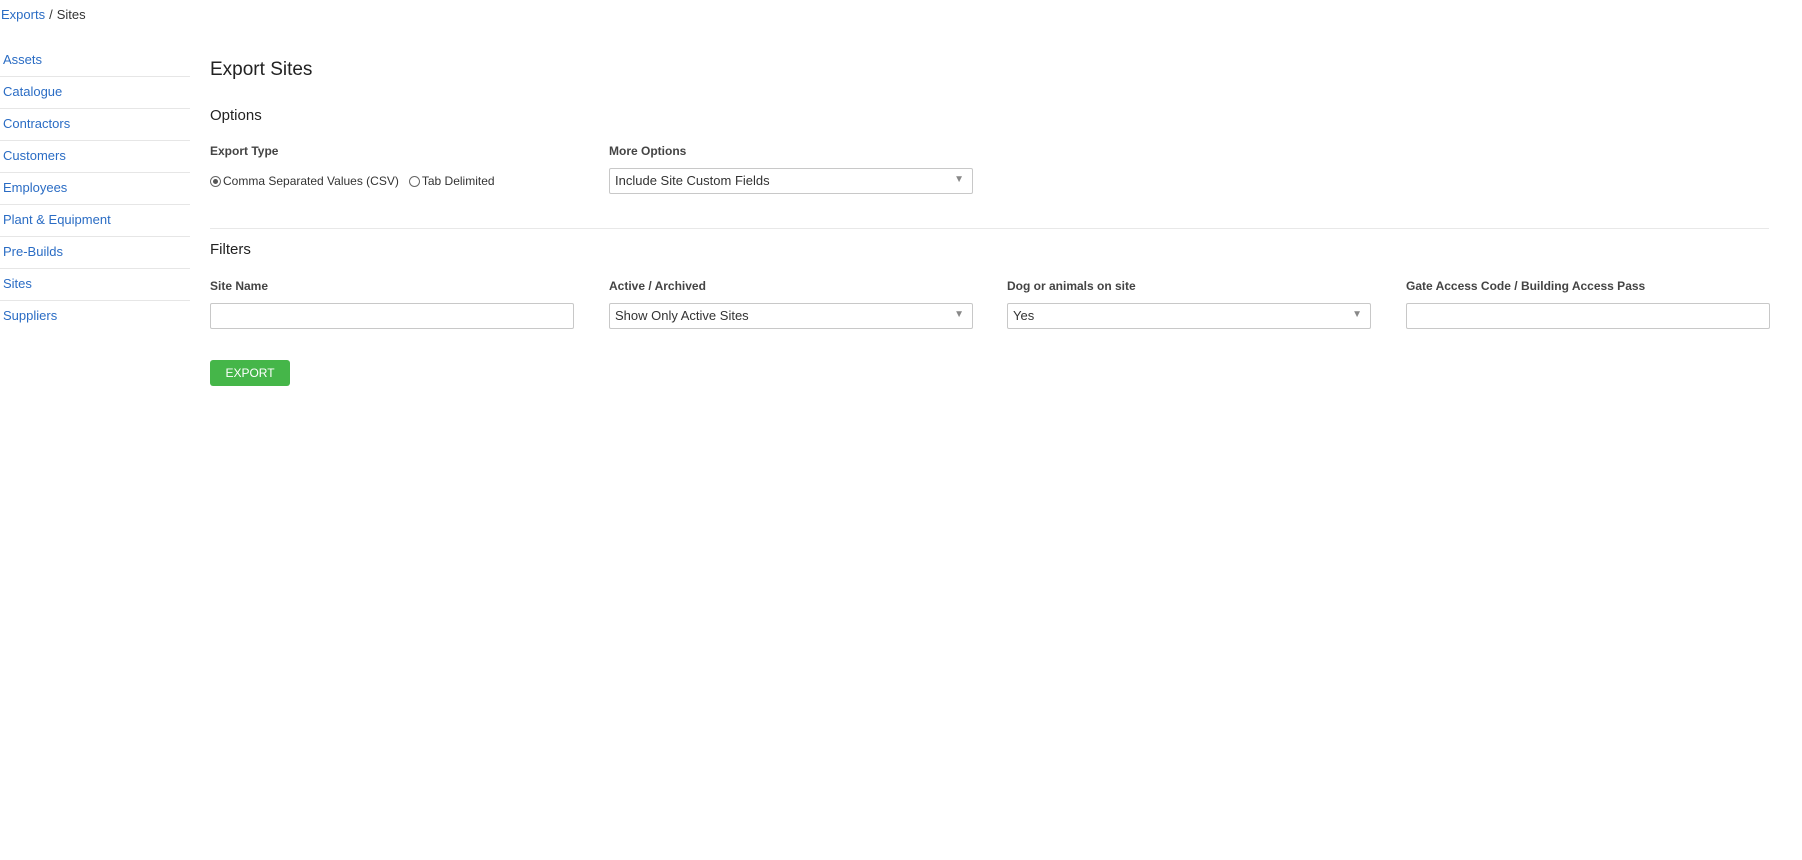  Describe the element at coordinates (392, 316) in the screenshot. I see `site-name-input` at that location.